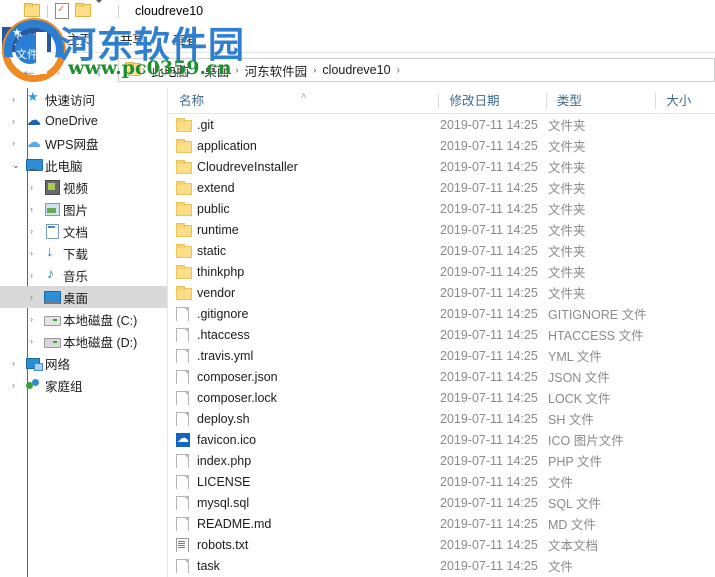 The image size is (715, 577). What do you see at coordinates (83, 253) in the screenshot?
I see `sidebar-item-7: › 下载` at bounding box center [83, 253].